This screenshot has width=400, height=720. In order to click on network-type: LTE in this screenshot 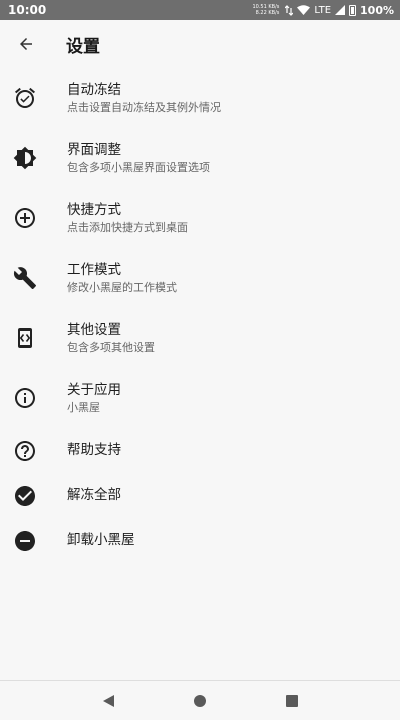, I will do `click(323, 10)`.